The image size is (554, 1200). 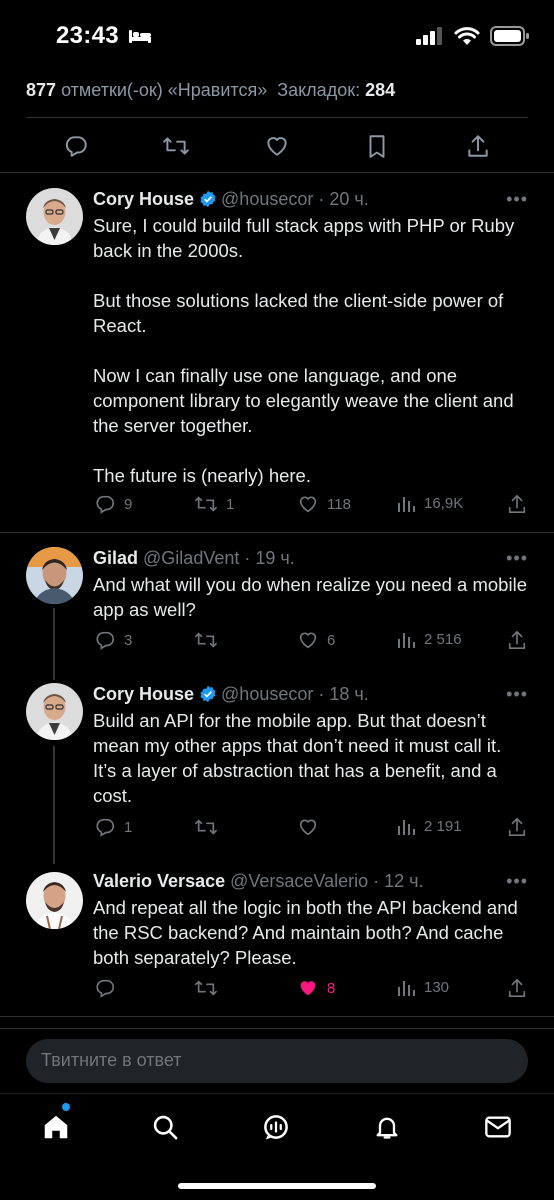 What do you see at coordinates (331, 640) in the screenshot?
I see `like-count: 6` at bounding box center [331, 640].